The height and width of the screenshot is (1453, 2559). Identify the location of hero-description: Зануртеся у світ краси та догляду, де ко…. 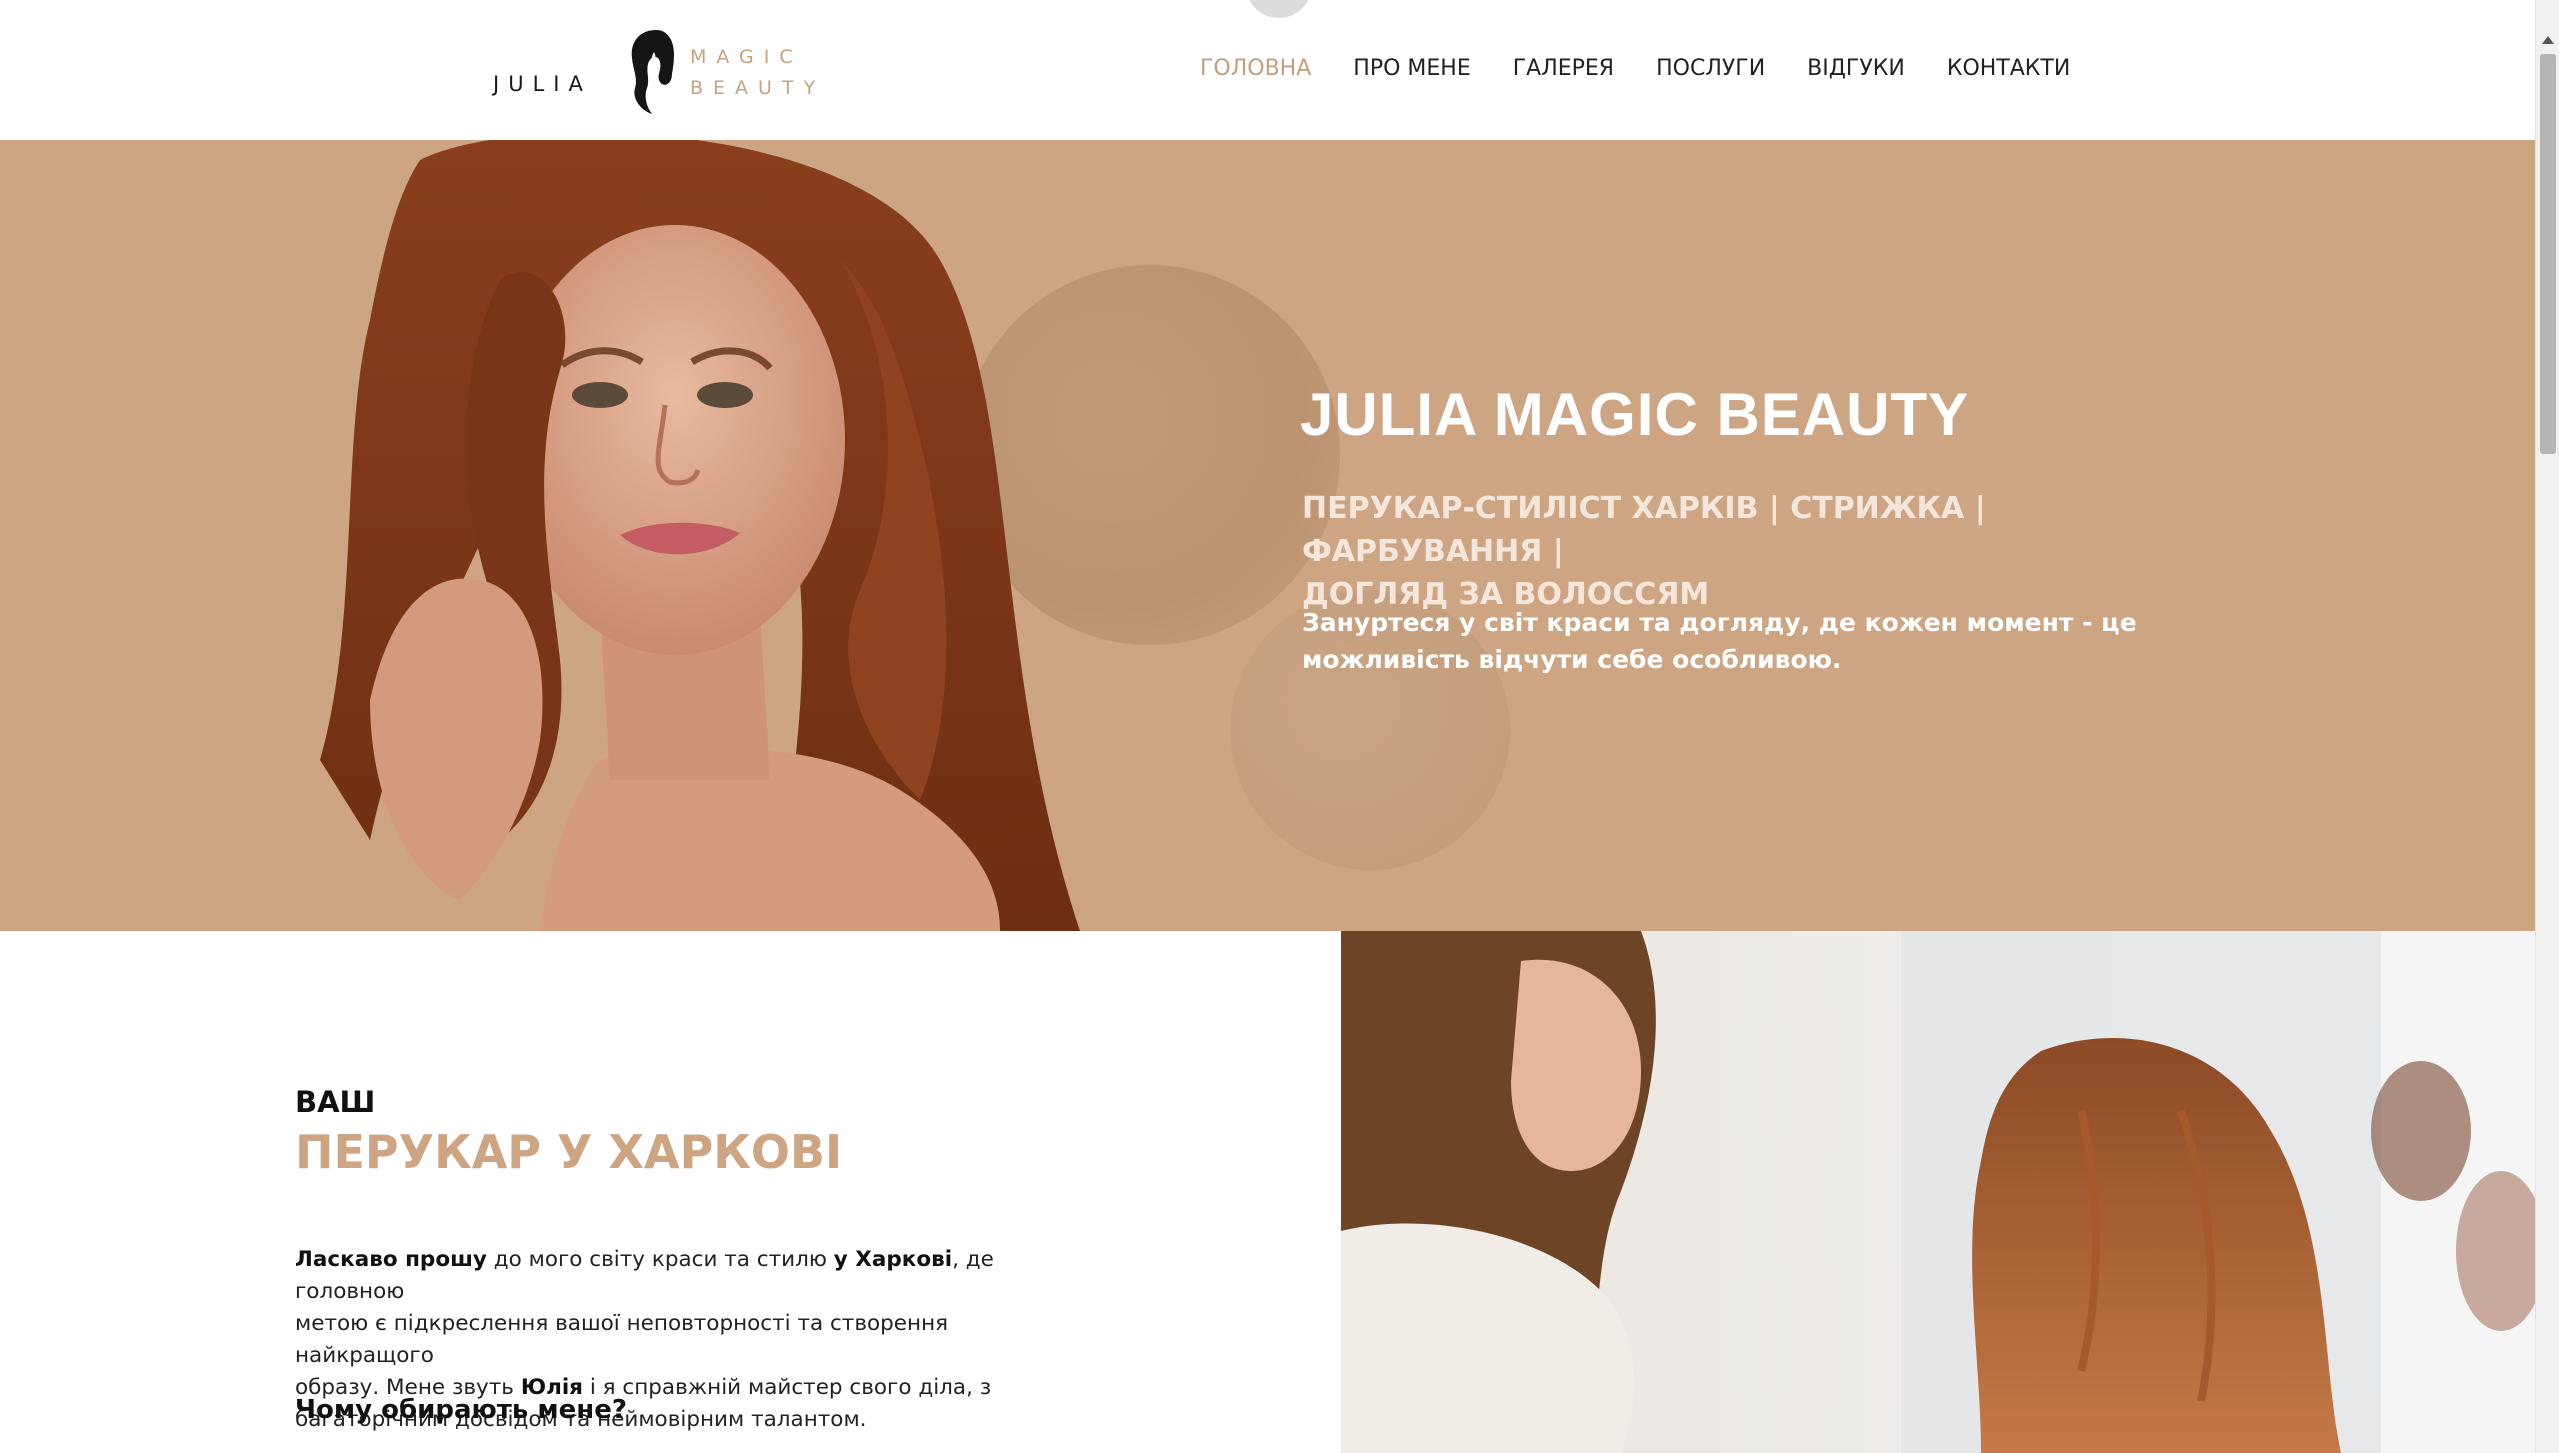
(1732, 641).